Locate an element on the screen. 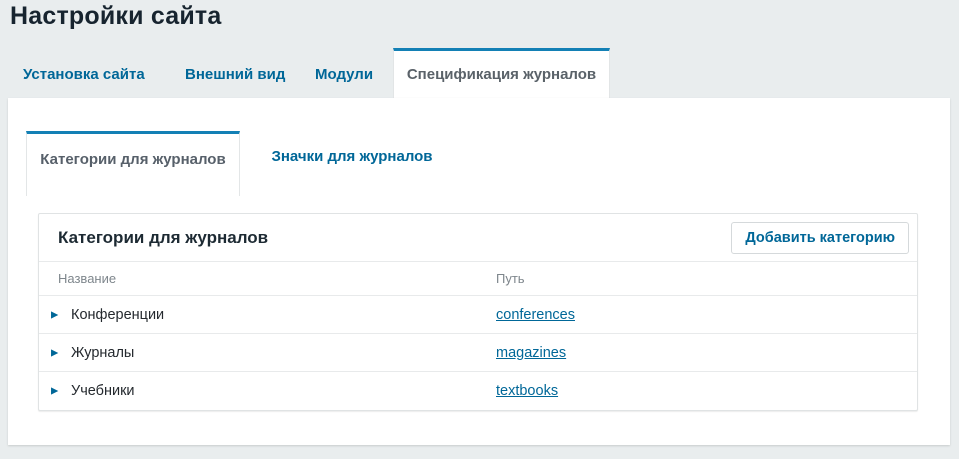 The image size is (959, 459). tab-appearance: Внешний вид is located at coordinates (235, 74).